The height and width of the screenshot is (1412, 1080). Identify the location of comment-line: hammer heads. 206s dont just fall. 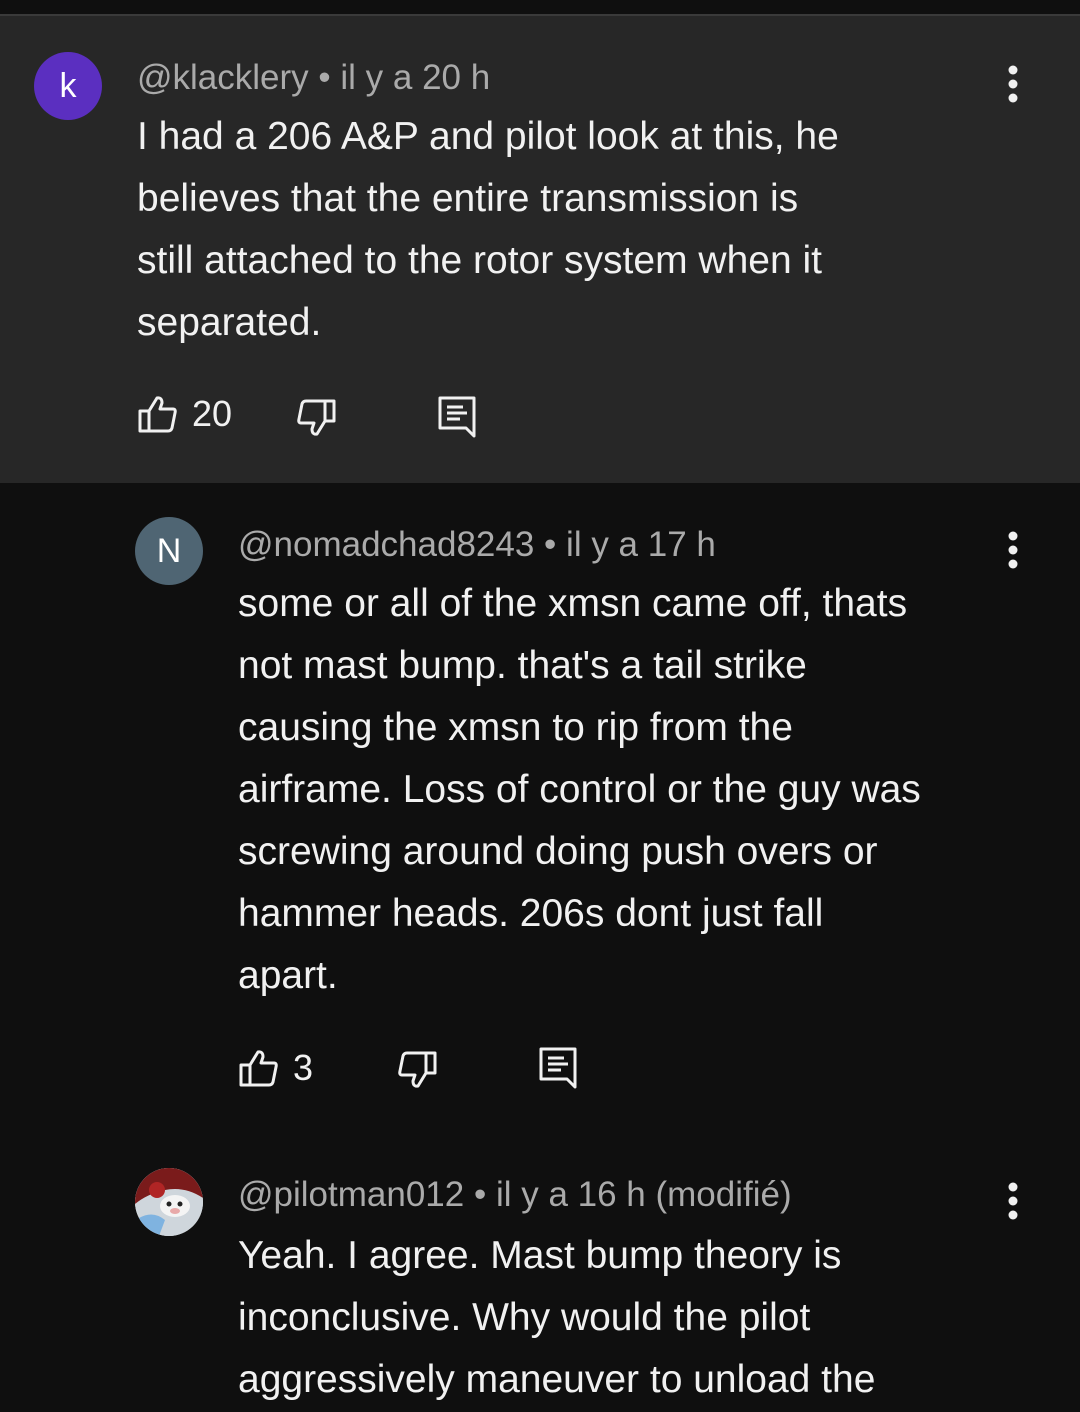
(531, 913).